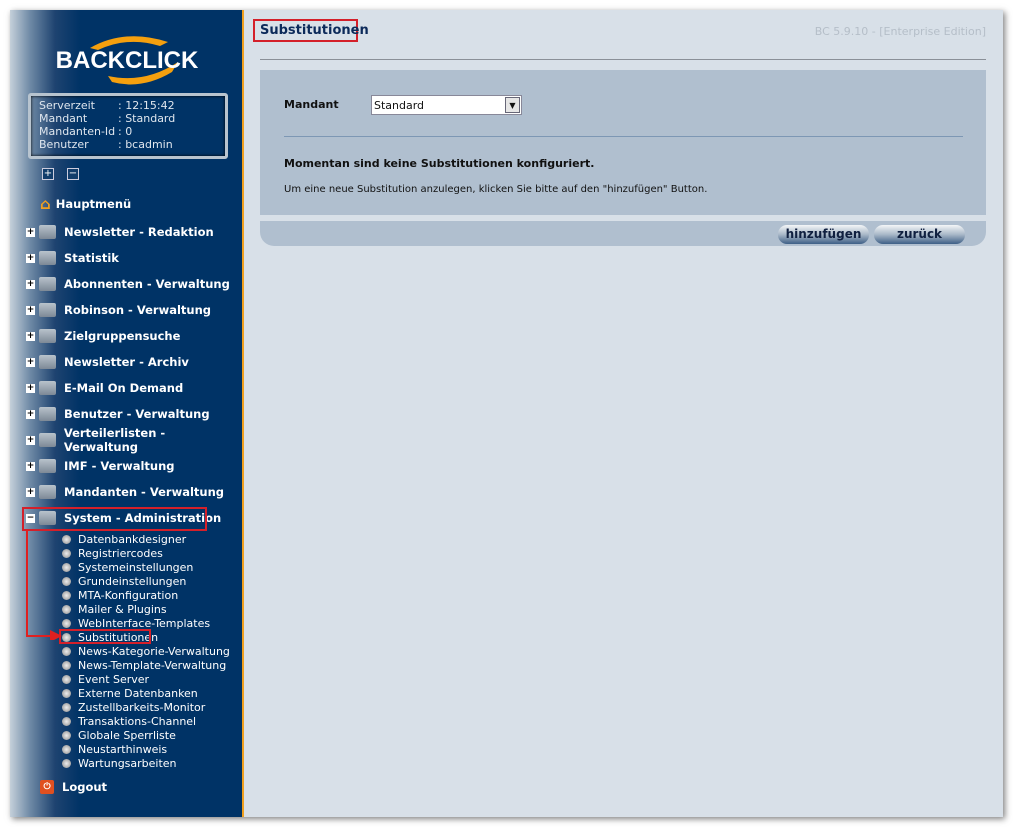  I want to click on submenu-item: Globale Sperrliste, so click(119, 735).